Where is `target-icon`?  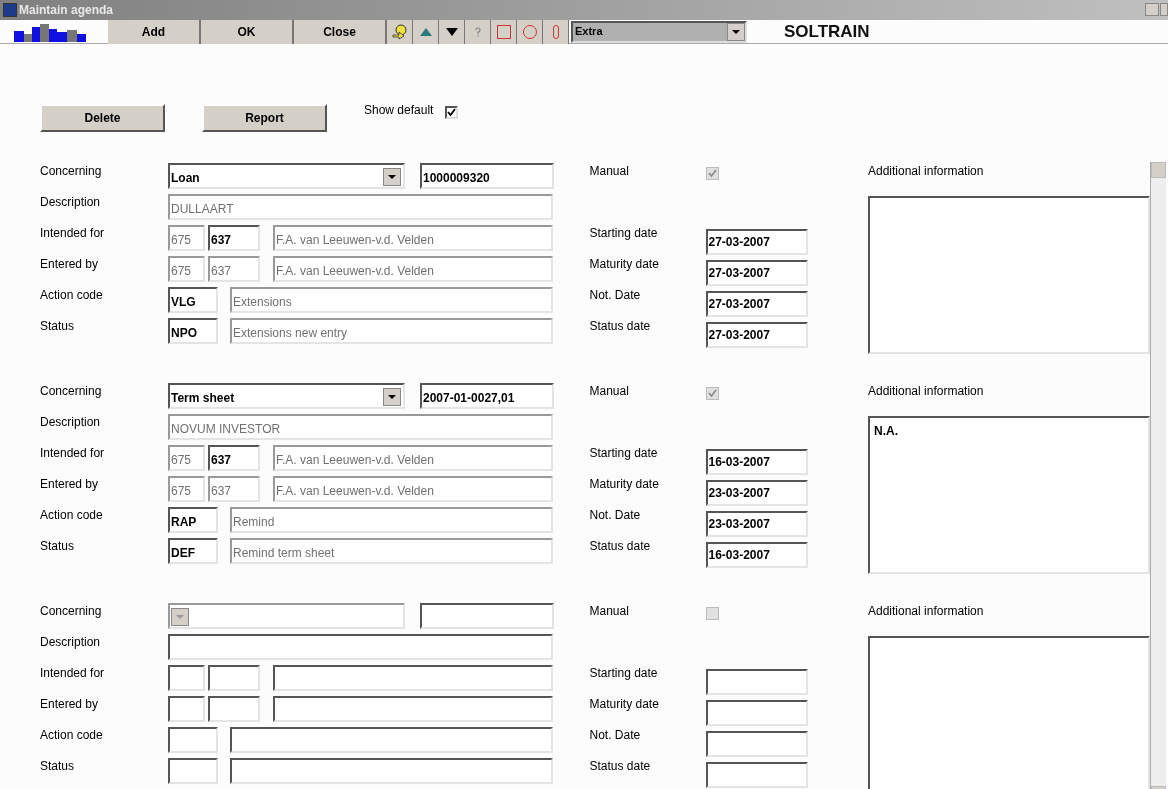 target-icon is located at coordinates (530, 31).